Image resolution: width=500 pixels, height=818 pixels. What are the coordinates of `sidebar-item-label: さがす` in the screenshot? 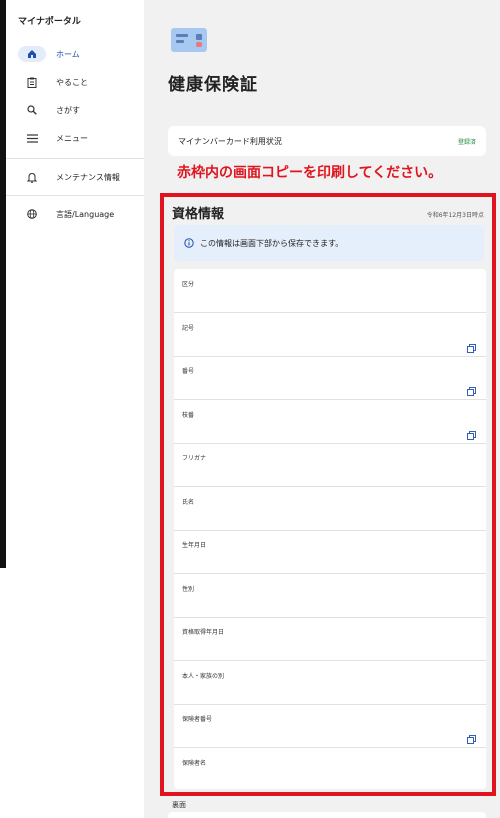 It's located at (68, 110).